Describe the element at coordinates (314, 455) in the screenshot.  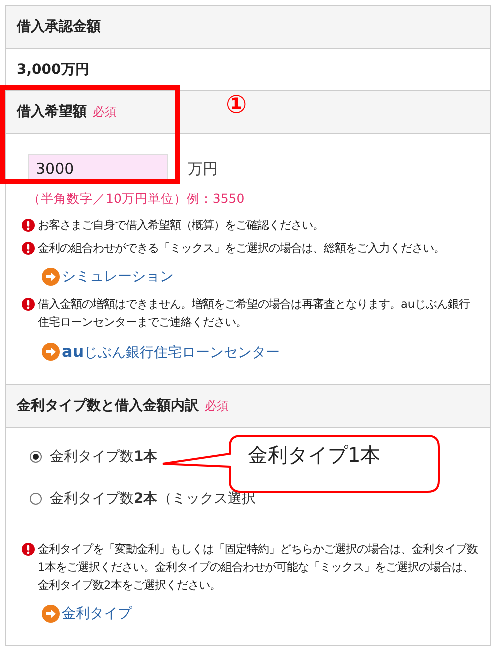
I see `callout-text: 金利タイプ1本` at that location.